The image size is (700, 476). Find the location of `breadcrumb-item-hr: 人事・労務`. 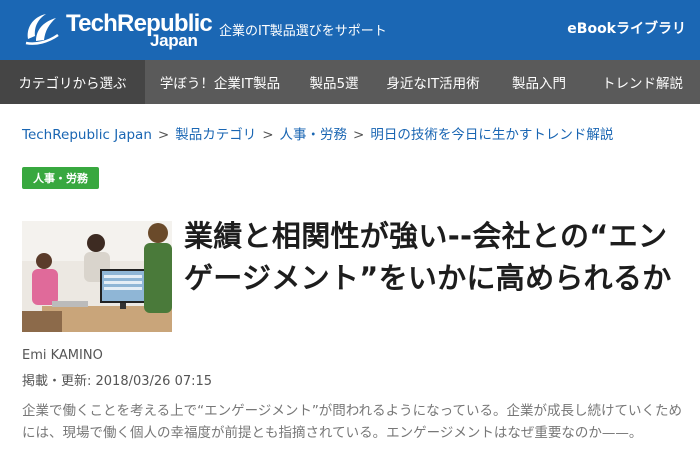

breadcrumb-item-hr: 人事・労務 is located at coordinates (314, 135).